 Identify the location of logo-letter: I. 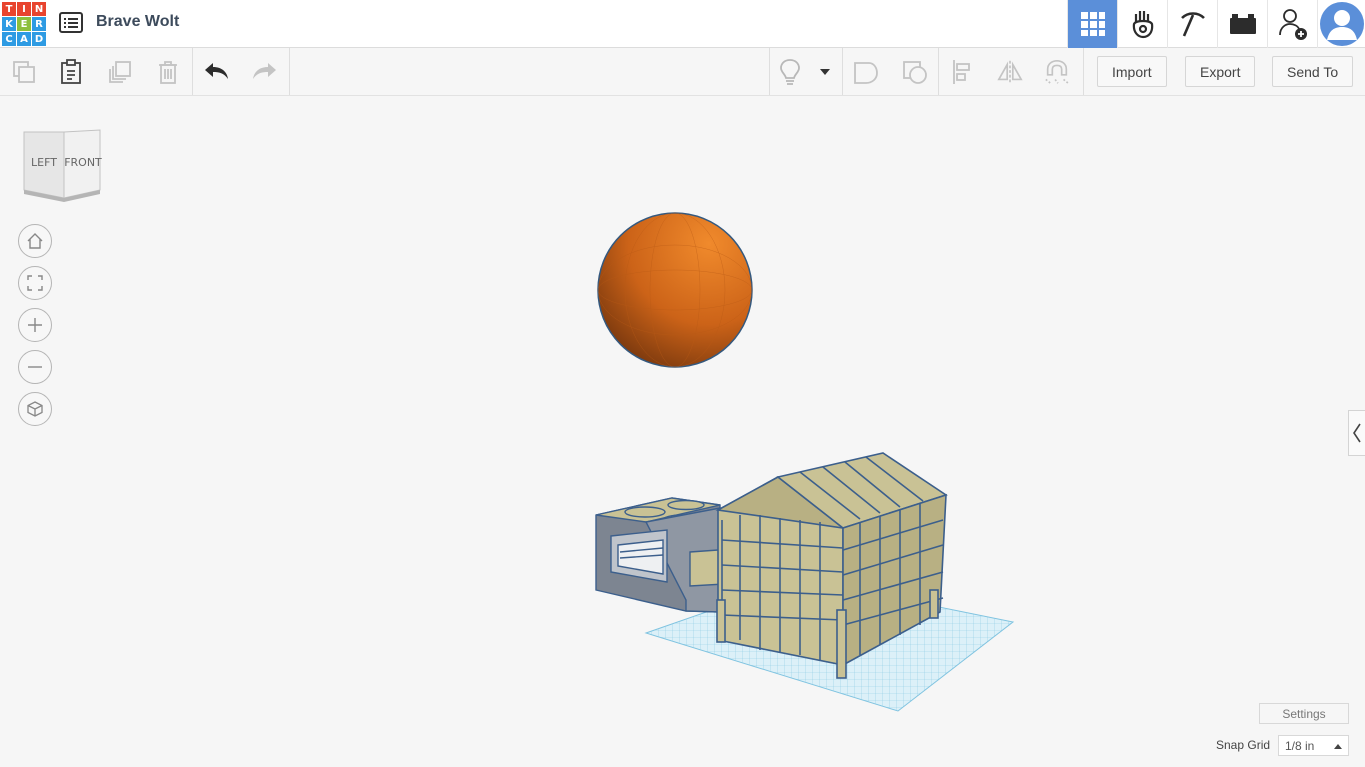
(24, 9).